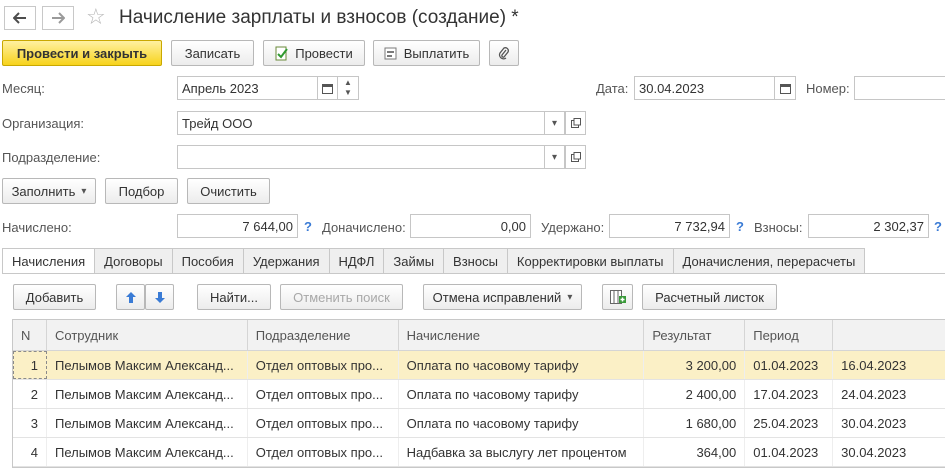  What do you see at coordinates (704, 88) in the screenshot?
I see `date-field: 30.04.2023` at bounding box center [704, 88].